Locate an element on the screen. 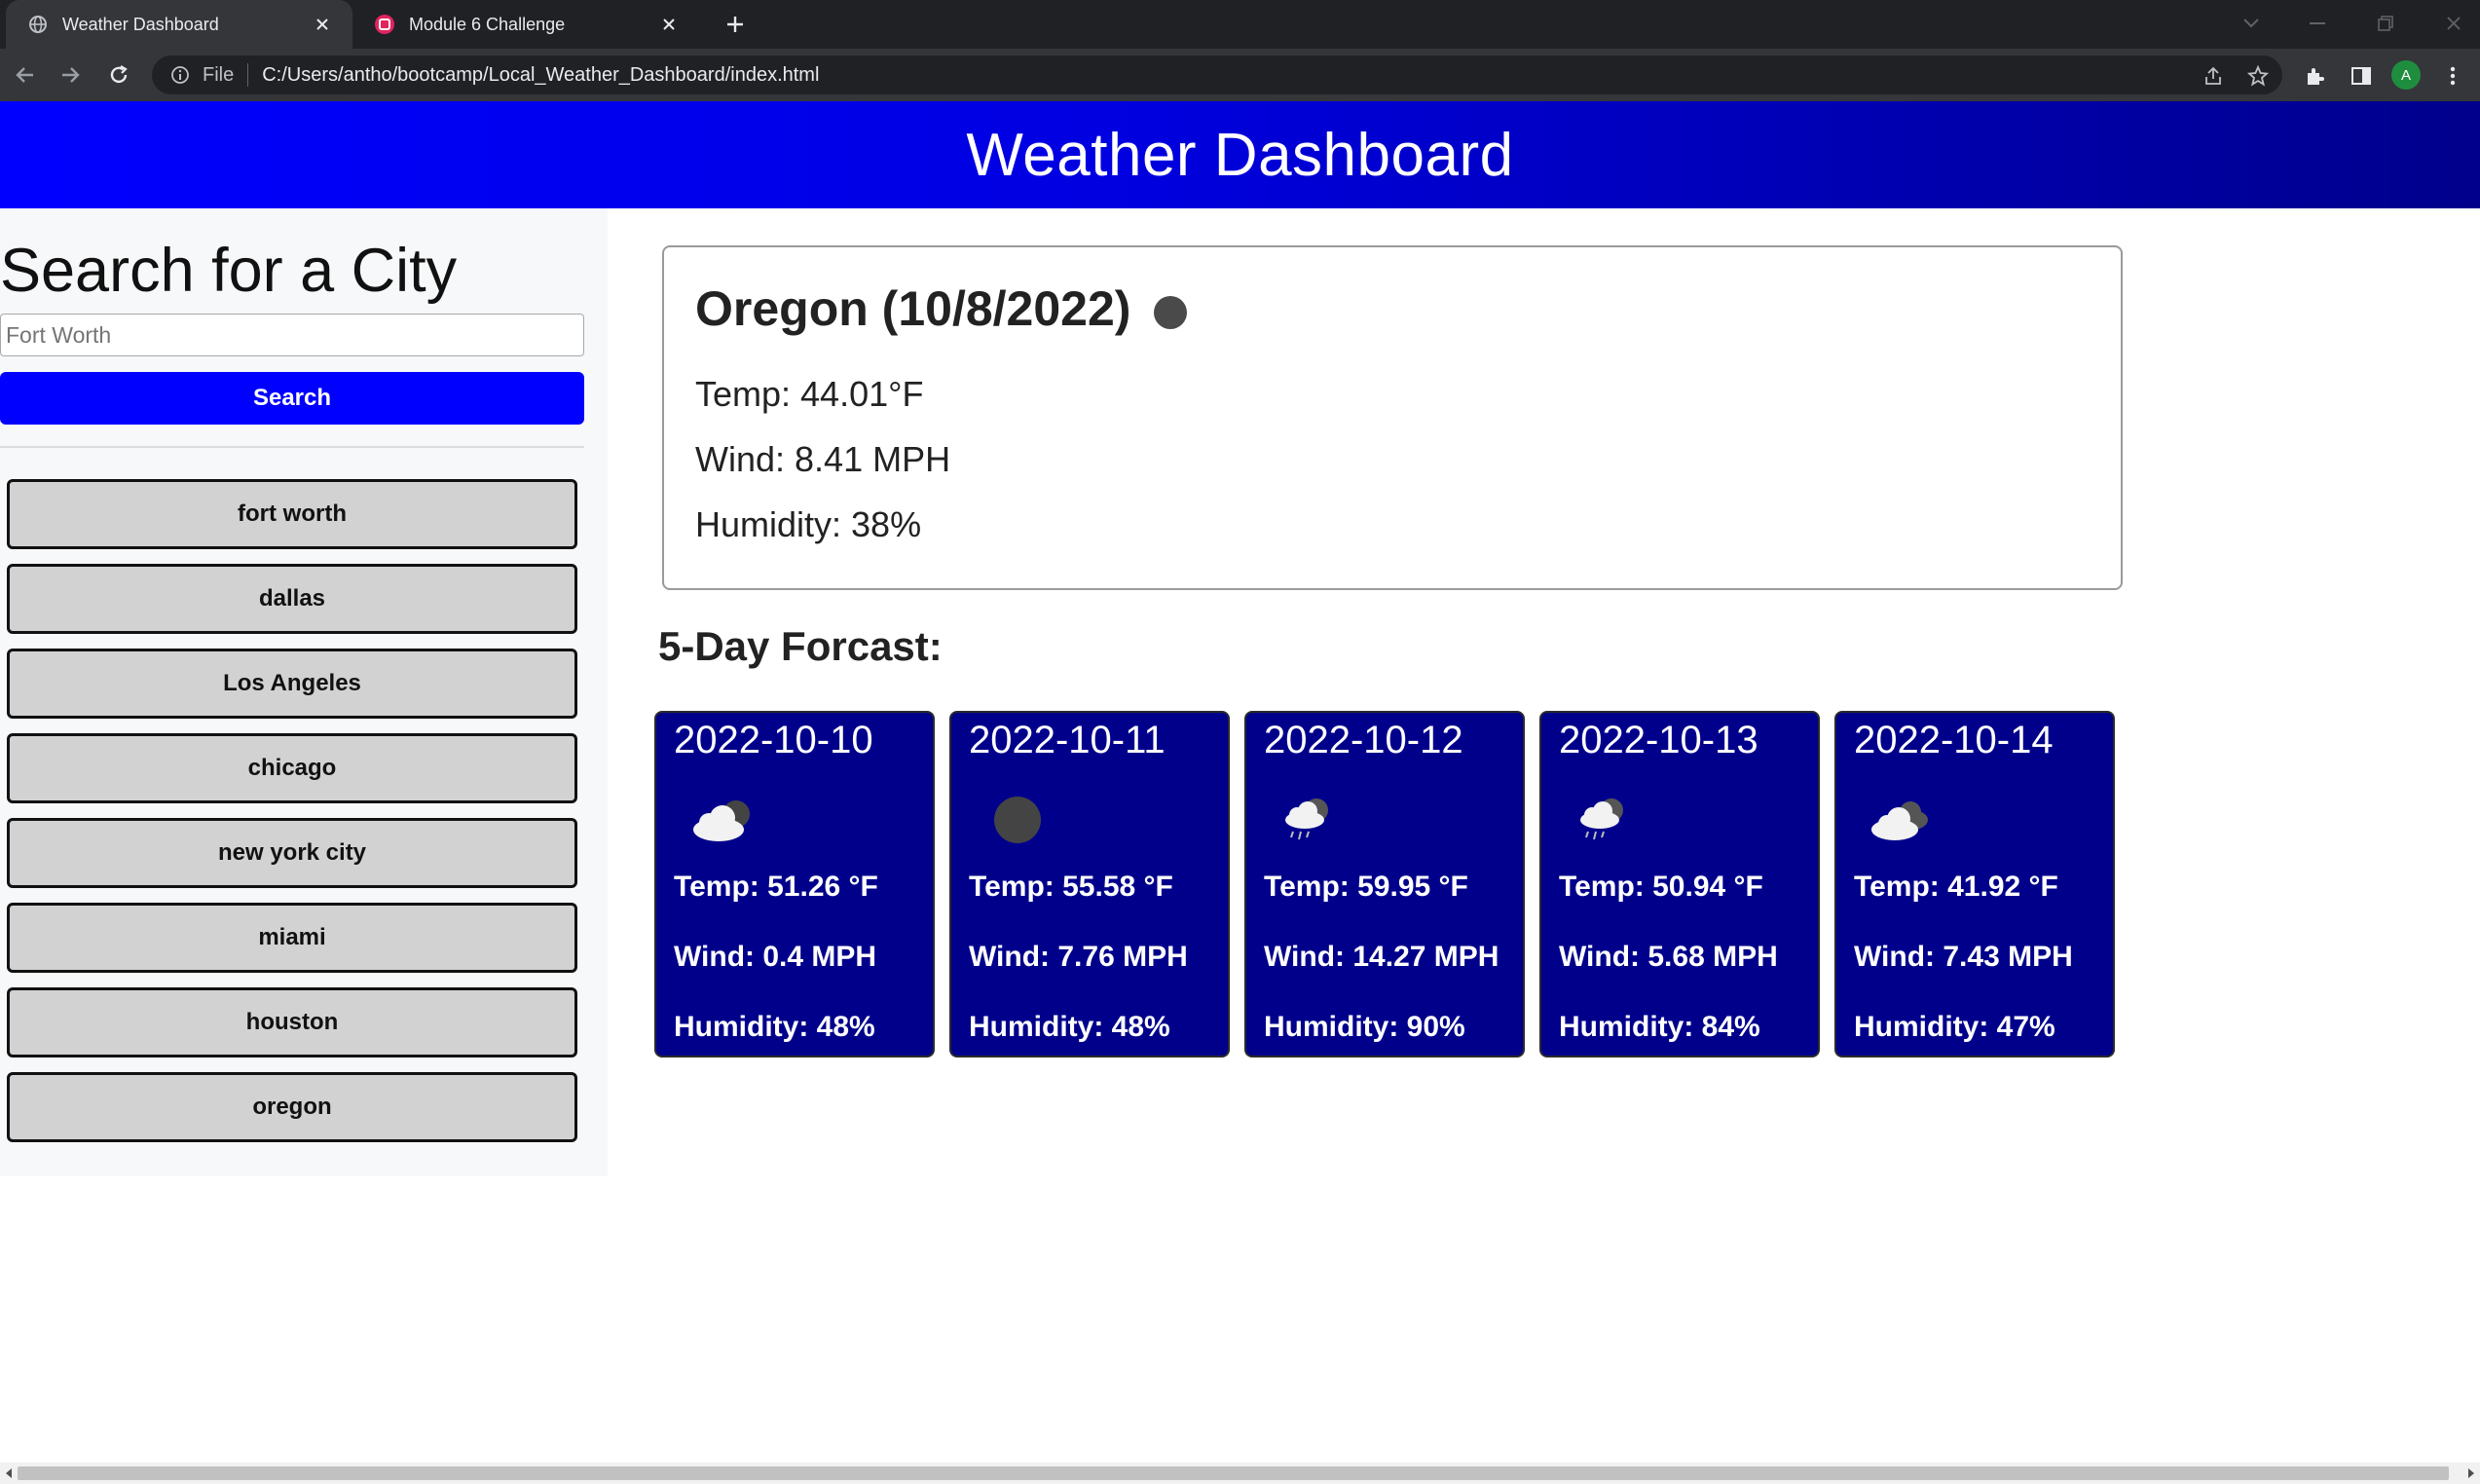 The height and width of the screenshot is (1484, 2480). page-header: Weather Dashboard is located at coordinates (1240, 154).